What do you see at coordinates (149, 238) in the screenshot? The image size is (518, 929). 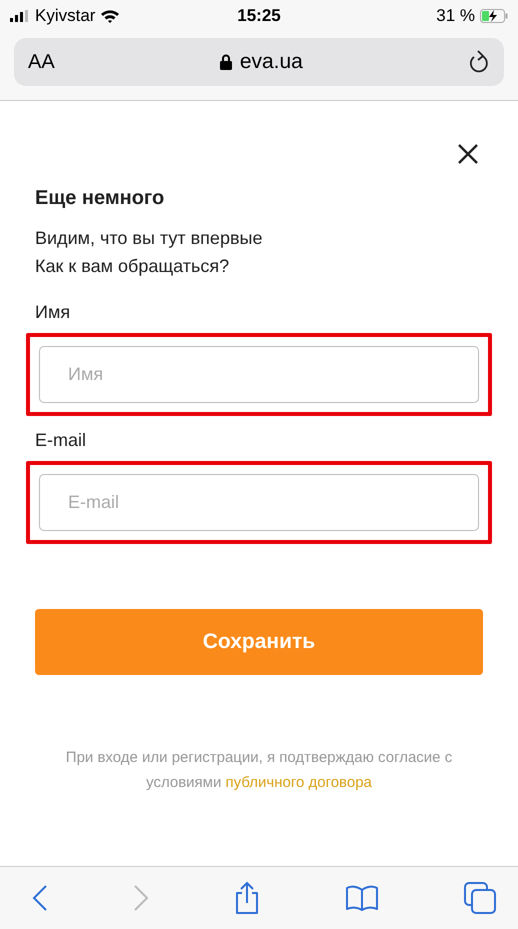 I see `subtitle-text: Видим, что вы тут впервые` at bounding box center [149, 238].